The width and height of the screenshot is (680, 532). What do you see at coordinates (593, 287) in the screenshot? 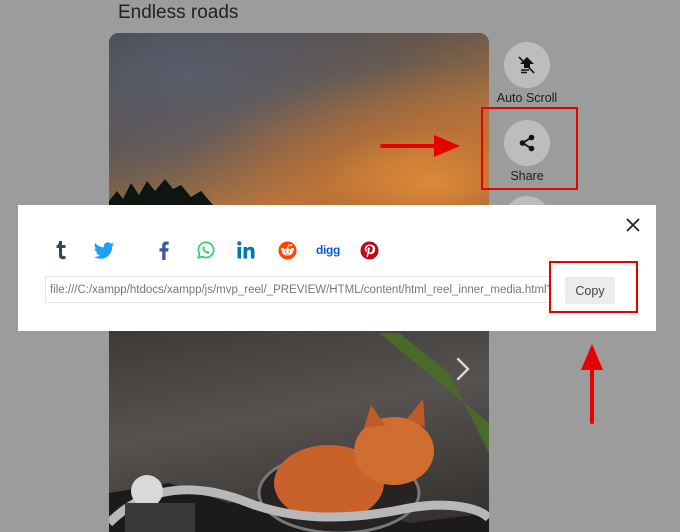
I see `copy-highlight-box` at bounding box center [593, 287].